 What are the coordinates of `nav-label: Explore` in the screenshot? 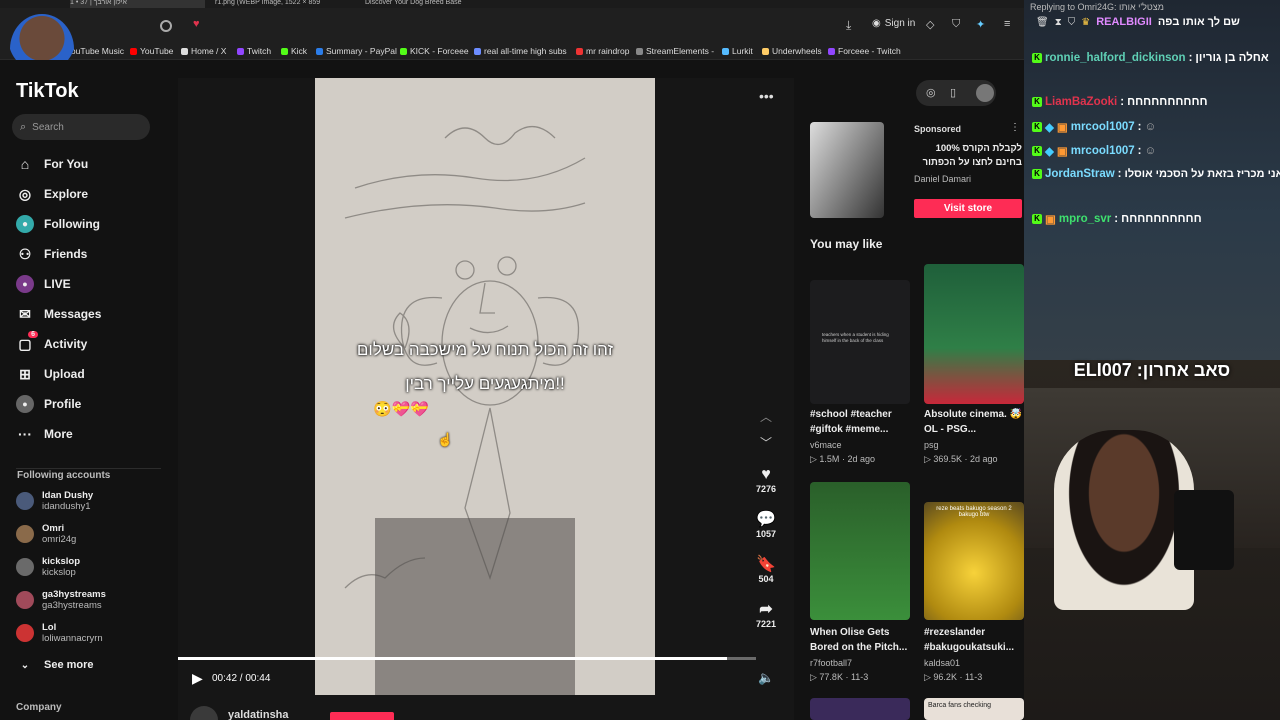 It's located at (66, 194).